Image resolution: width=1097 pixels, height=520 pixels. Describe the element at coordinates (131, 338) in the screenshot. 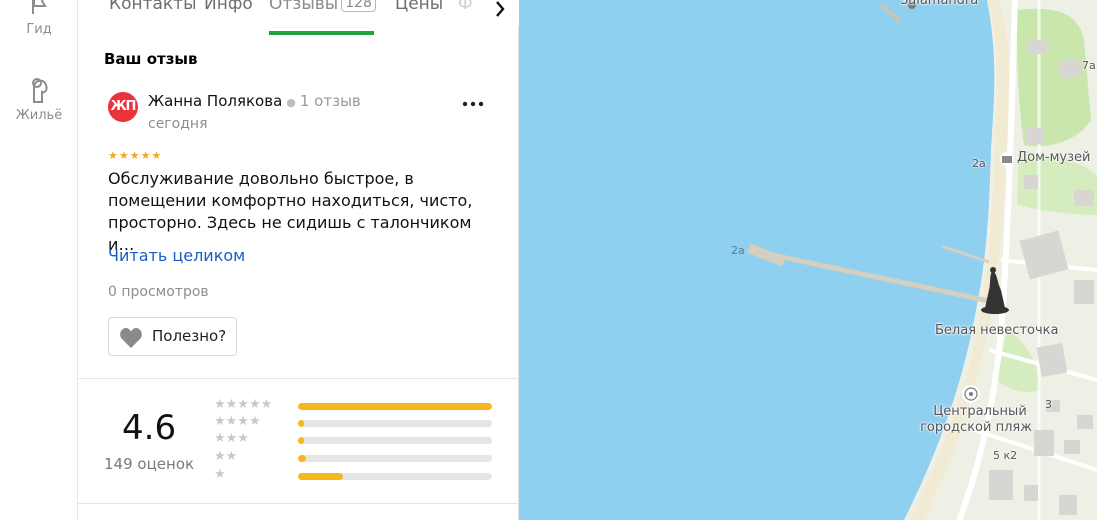

I see `heart-icon` at that location.